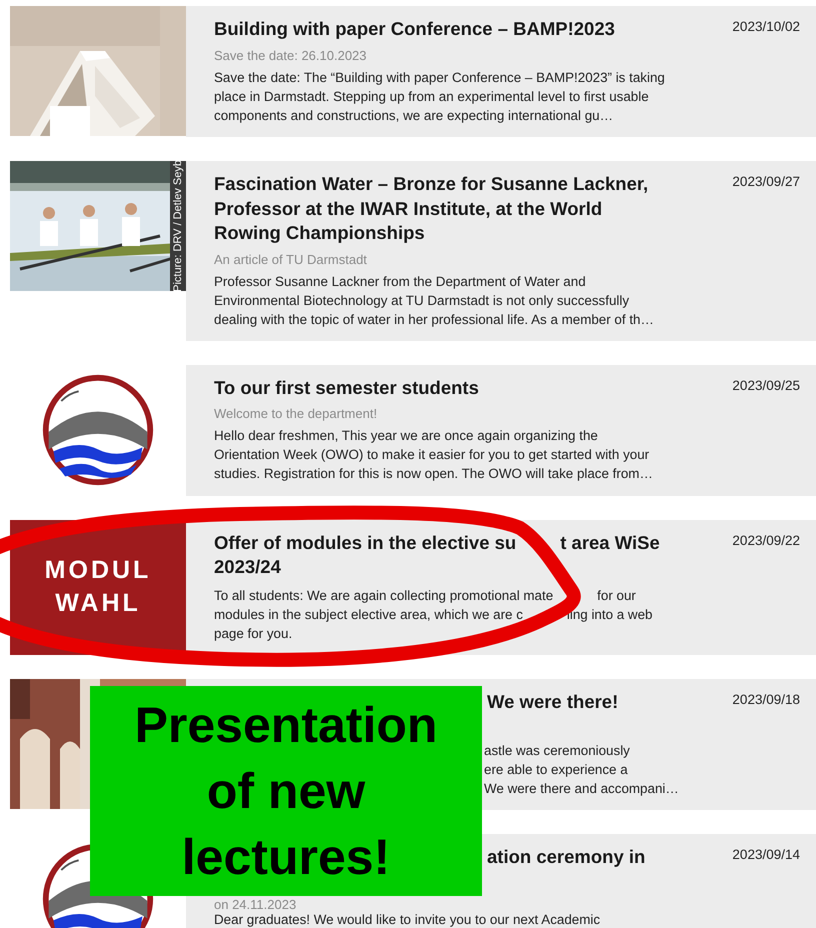 Image resolution: width=816 pixels, height=928 pixels. I want to click on news-summary: Dear graduates! We would like to invite you to our next Academic, so click(407, 919).